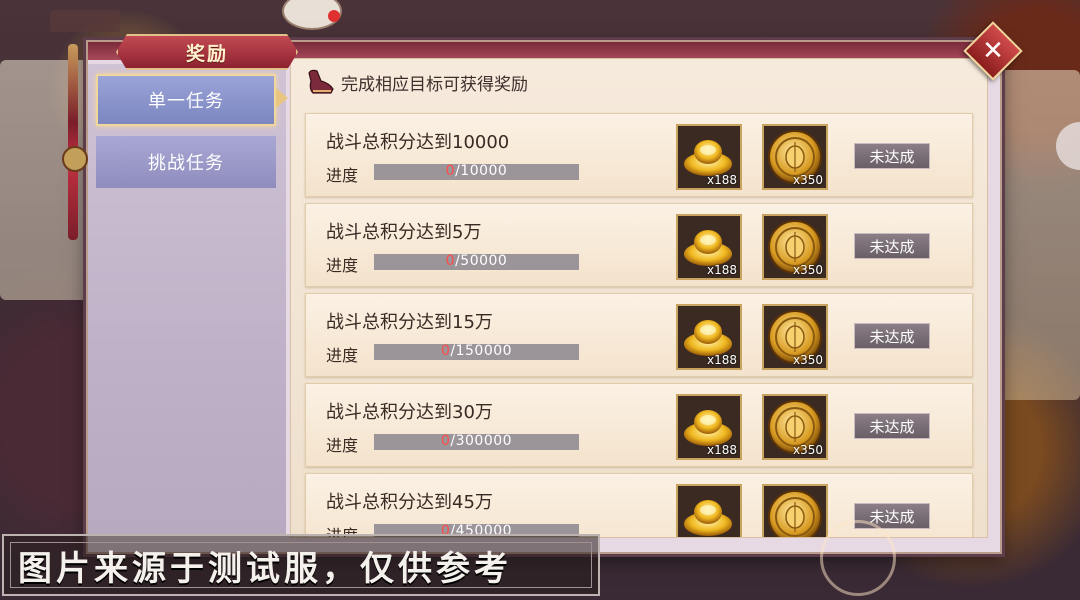 Image resolution: width=1080 pixels, height=600 pixels. I want to click on task-row: 战斗总积分达到15万 进度 0/150000 x188 x350 未达成, so click(639, 335).